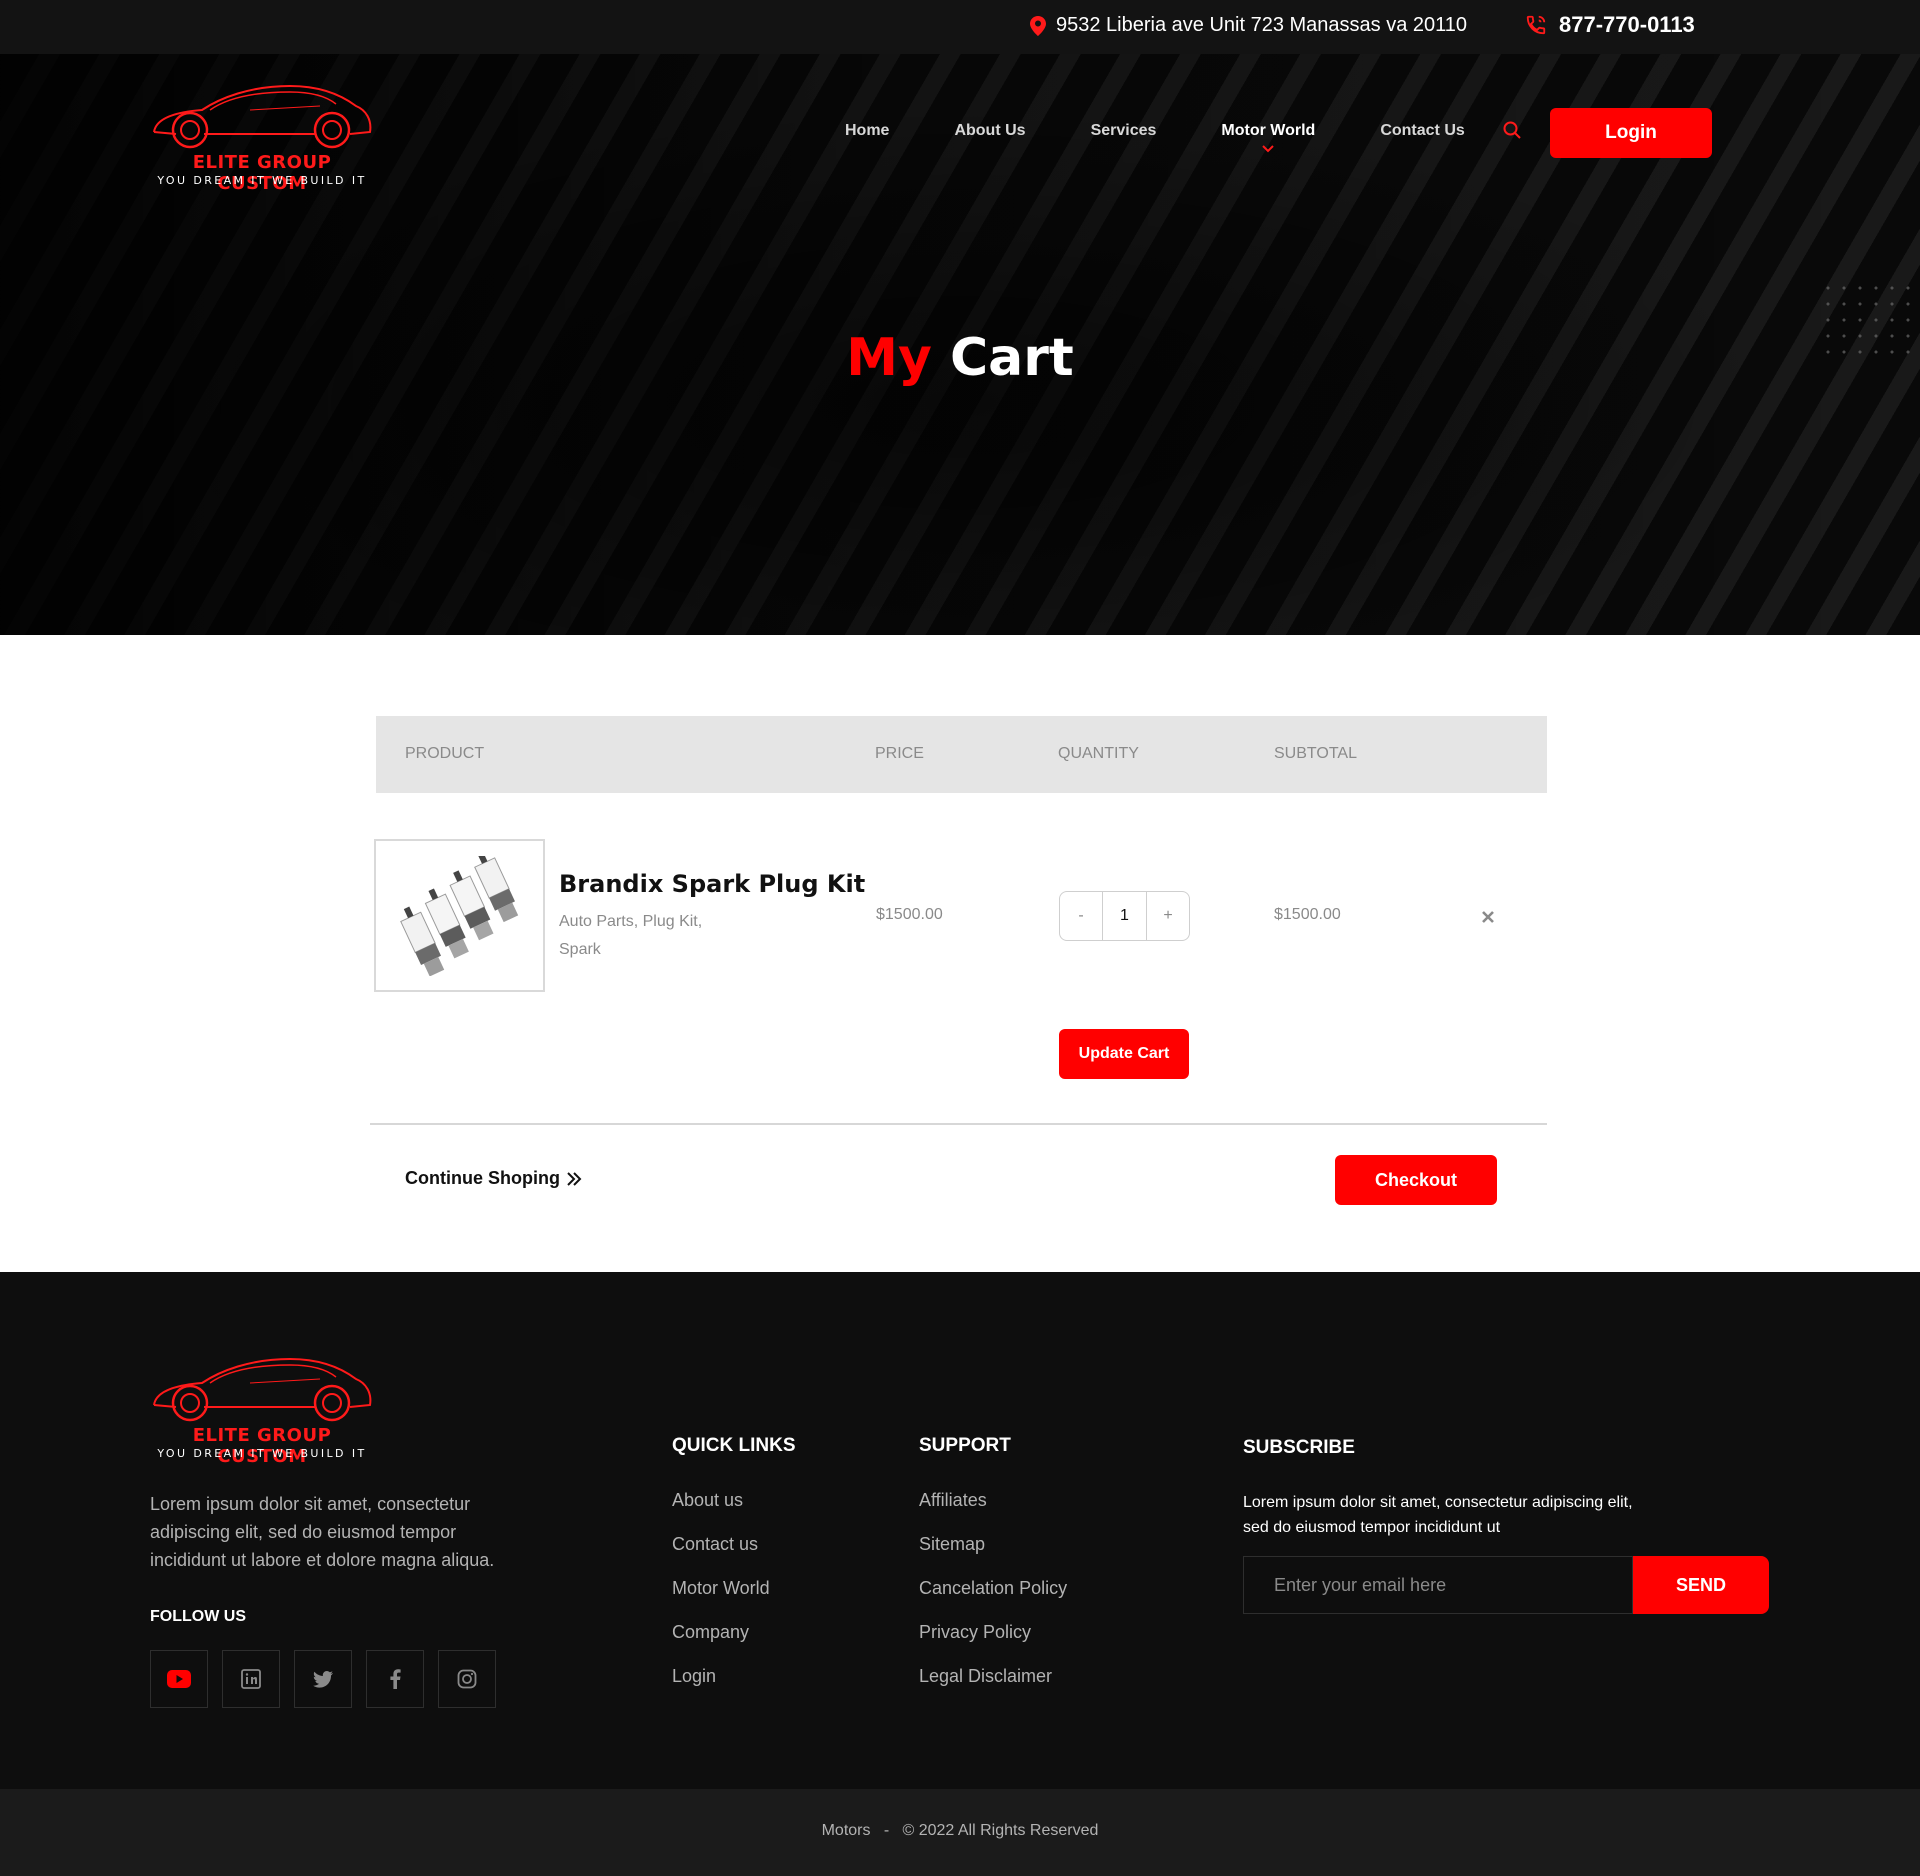  What do you see at coordinates (1299, 1447) in the screenshot?
I see `subscribe-title: SUBSCRIBE` at bounding box center [1299, 1447].